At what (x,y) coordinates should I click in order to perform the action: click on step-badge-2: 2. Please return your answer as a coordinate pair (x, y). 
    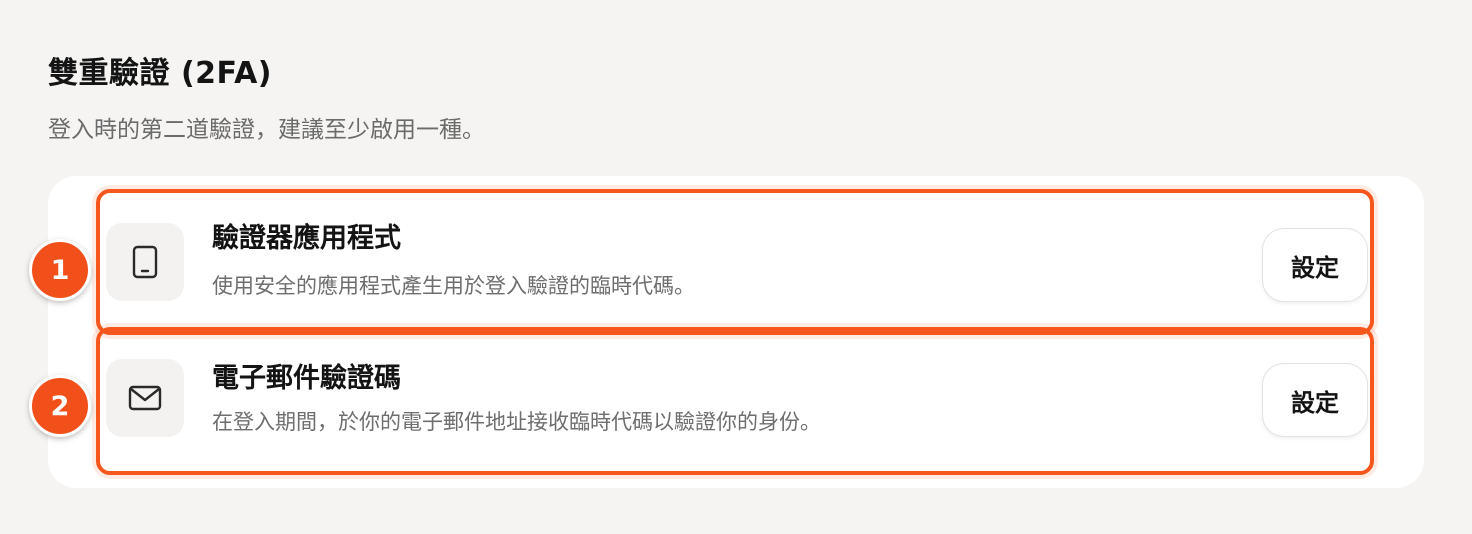
    Looking at the image, I should click on (60, 406).